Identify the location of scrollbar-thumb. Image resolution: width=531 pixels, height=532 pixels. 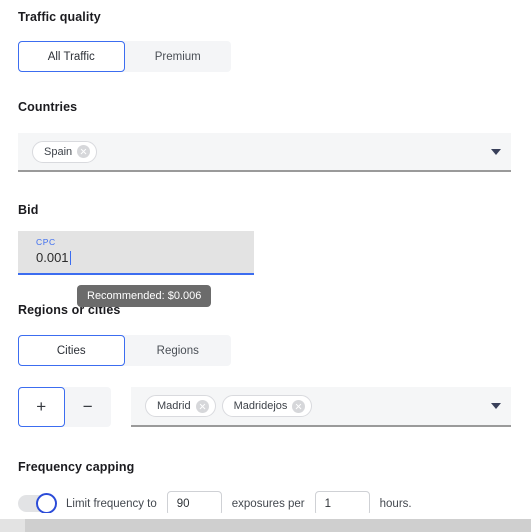
(278, 525).